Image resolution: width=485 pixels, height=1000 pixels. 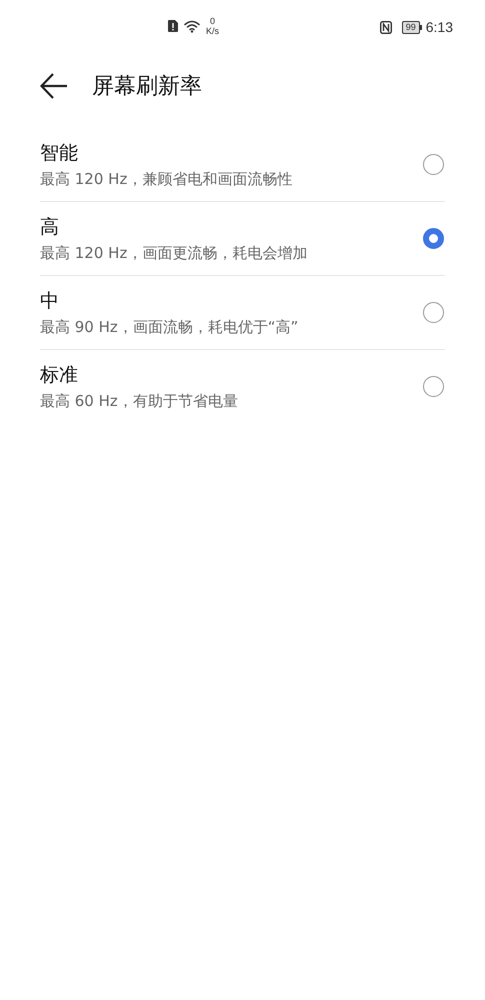 What do you see at coordinates (139, 400) in the screenshot?
I see `option-description: 最高 60 Hz，有助于节省电量` at bounding box center [139, 400].